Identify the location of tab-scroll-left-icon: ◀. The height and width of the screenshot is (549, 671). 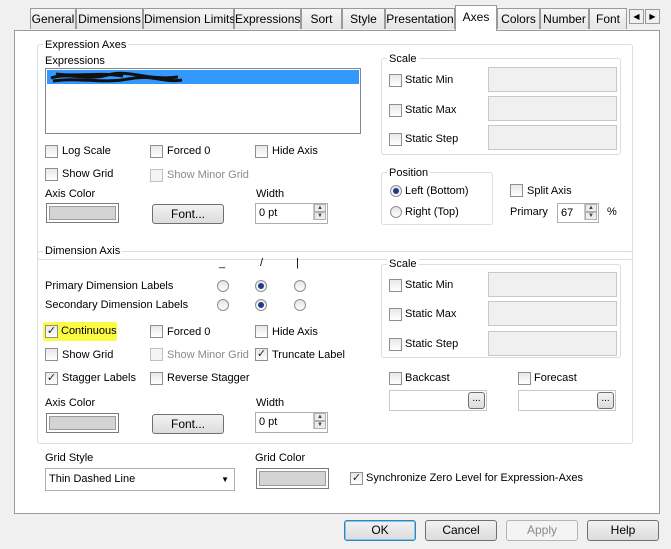
(636, 16).